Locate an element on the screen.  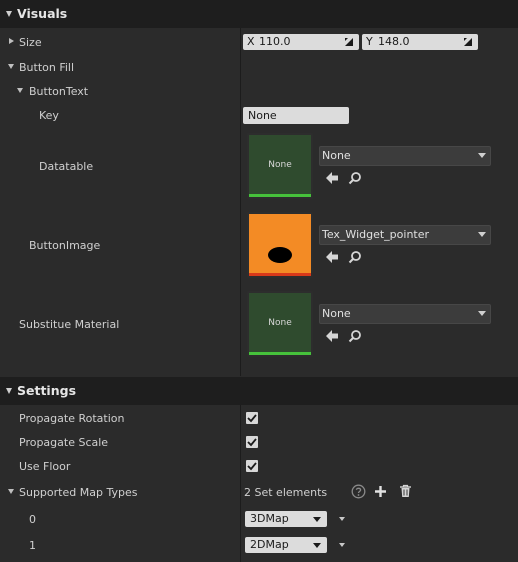
use-floor-label: Use Floor is located at coordinates (45, 466).